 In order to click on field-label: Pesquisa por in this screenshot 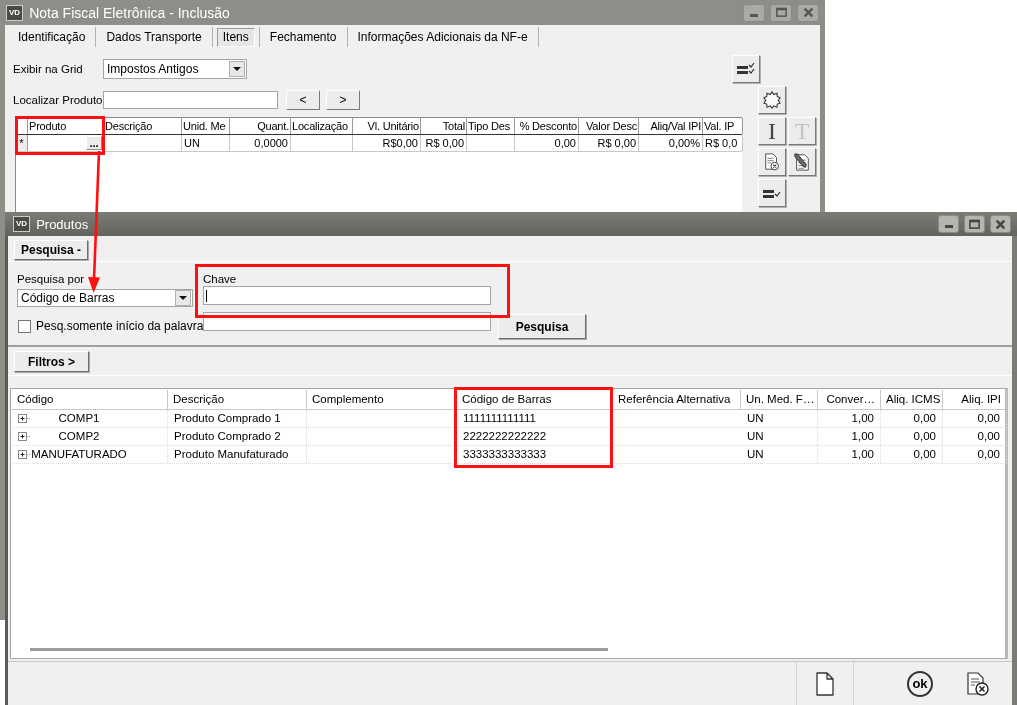, I will do `click(51, 279)`.